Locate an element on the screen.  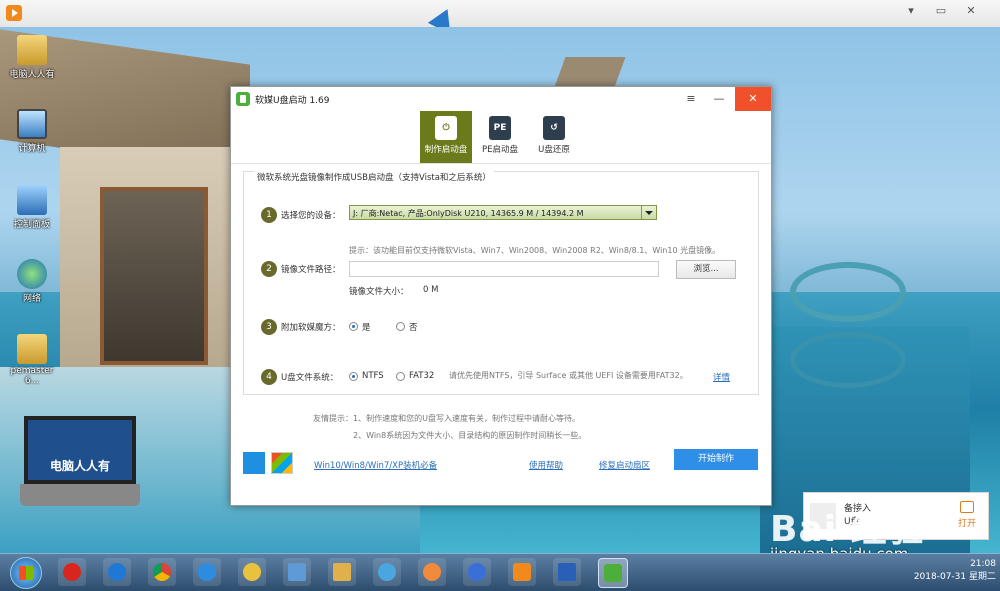
tip-line-1: 友情提示：1、制作速度和您的U盘写入速度有关，制作过程中请耐心等待。 is located at coordinates (446, 418).